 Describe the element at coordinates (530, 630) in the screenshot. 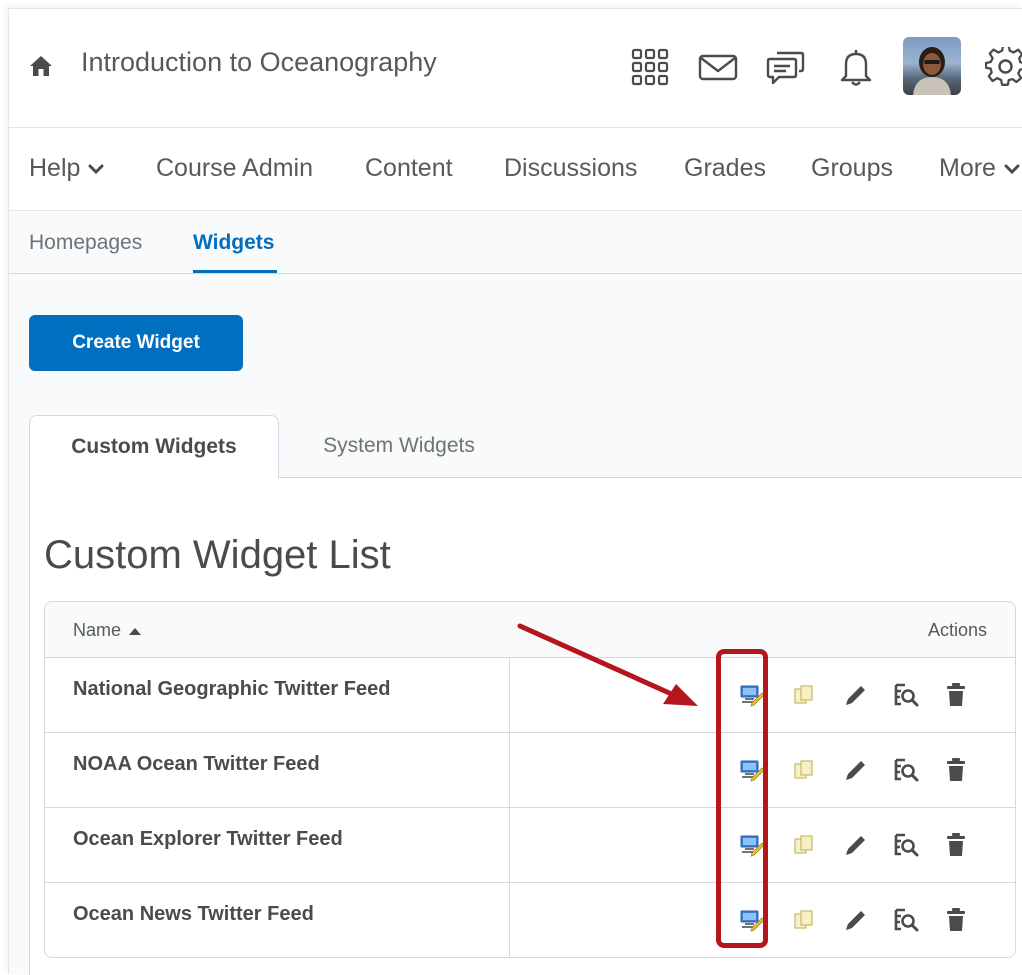

I see `table-header: Name Actions` at that location.